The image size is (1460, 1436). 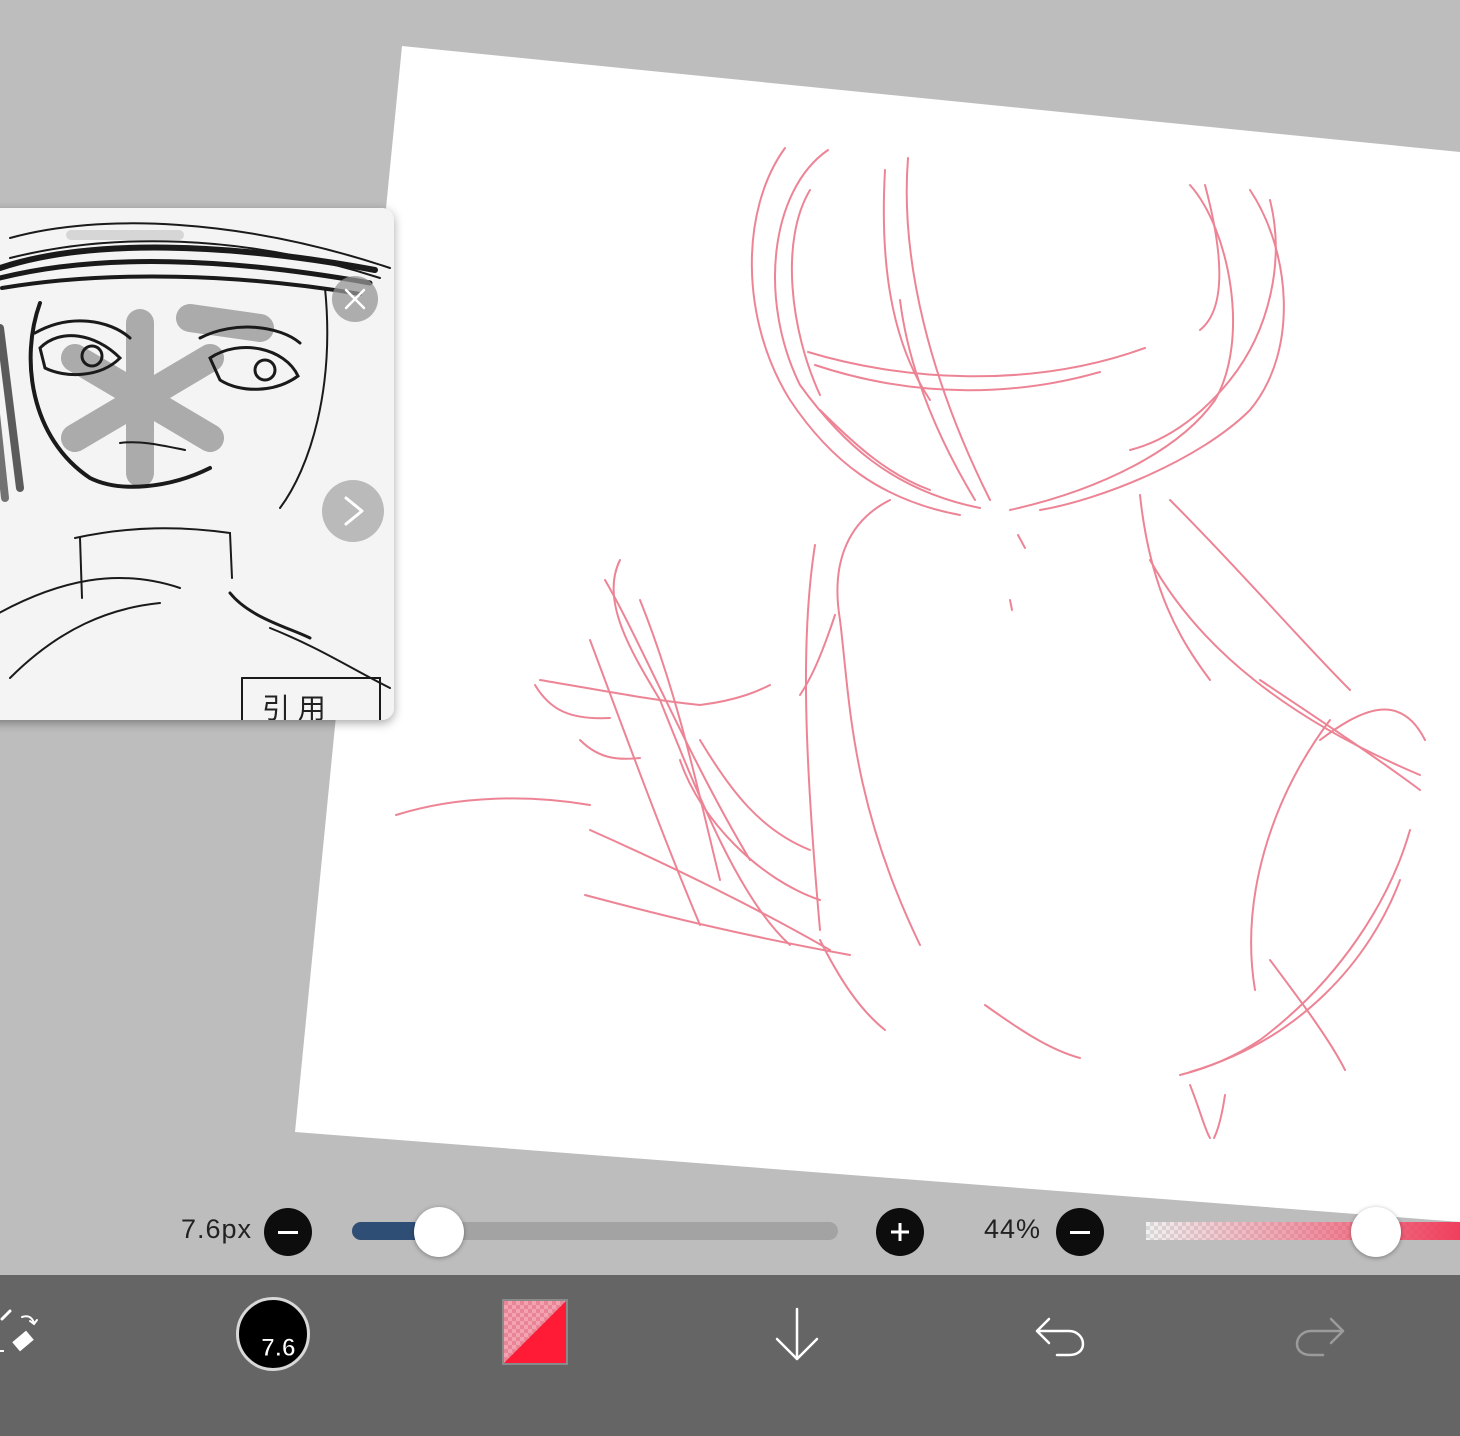 I want to click on reference-caption: 引 用, so click(x=294, y=706).